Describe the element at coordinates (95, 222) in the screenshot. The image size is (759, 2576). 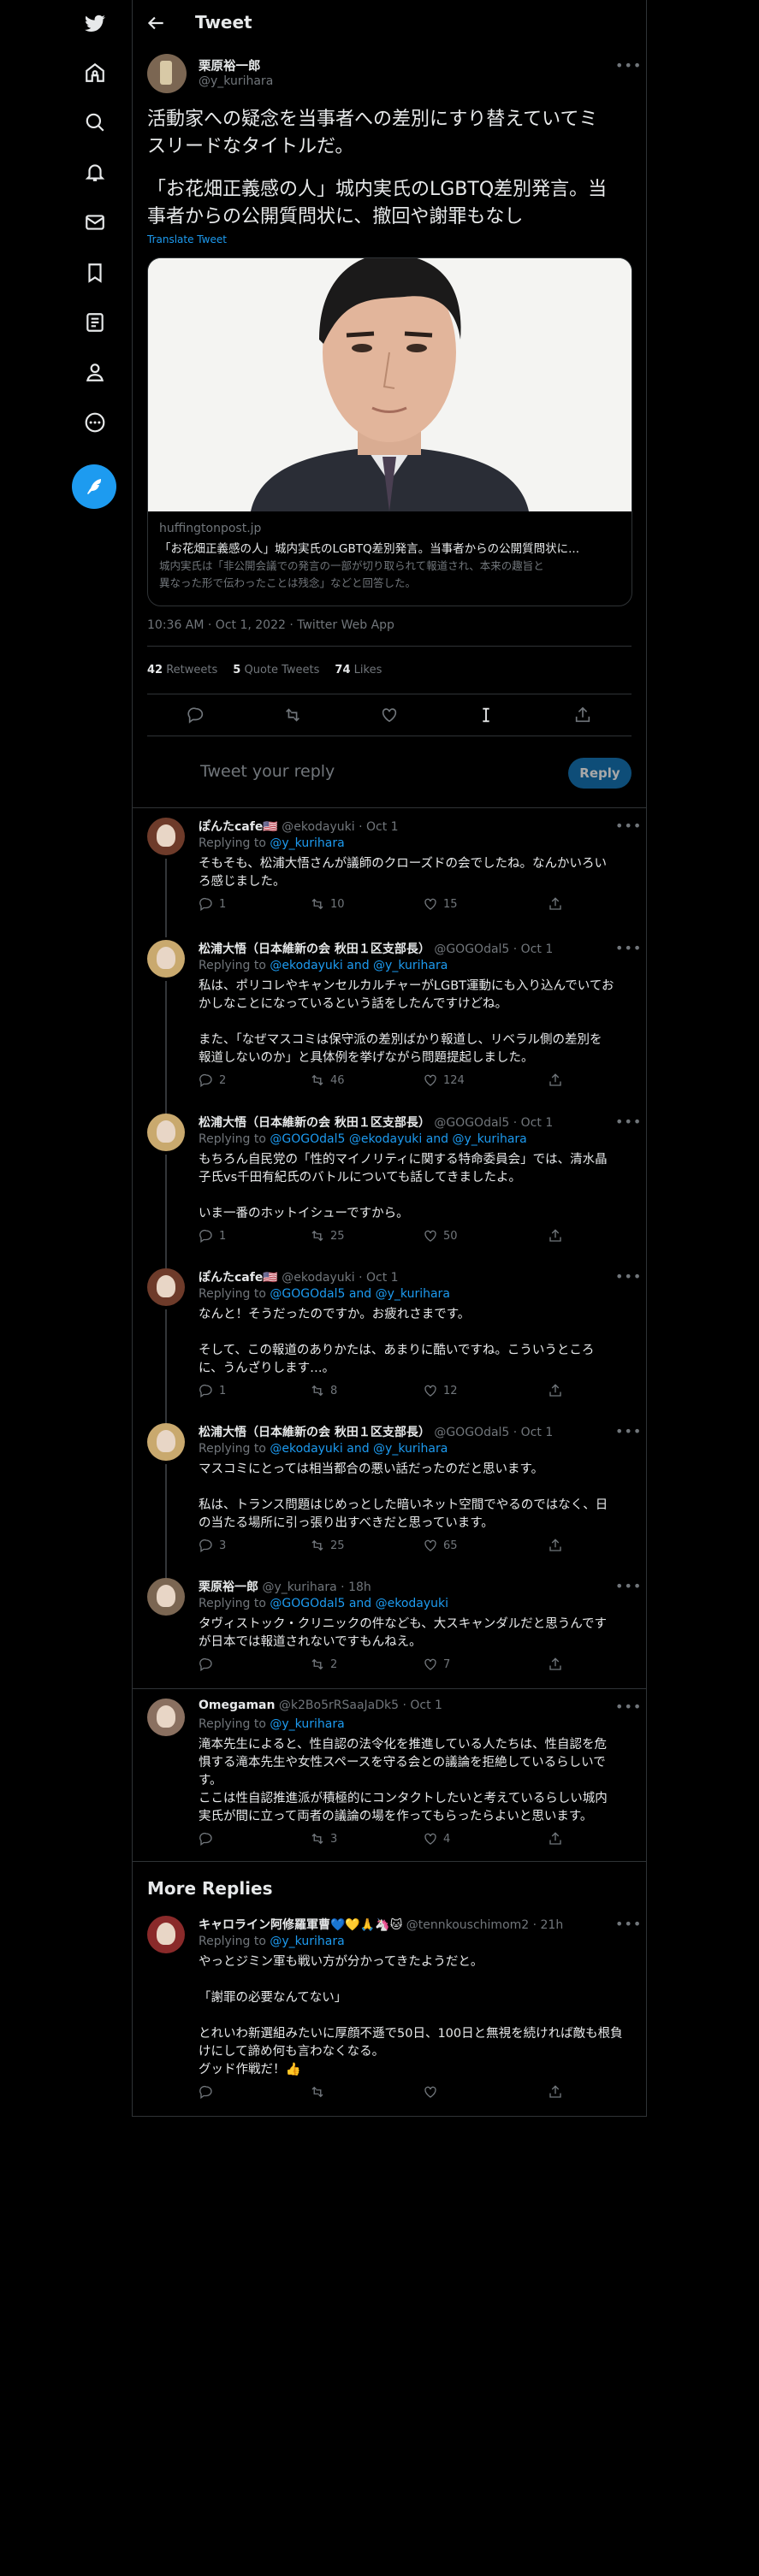
I see `messages-icon` at that location.